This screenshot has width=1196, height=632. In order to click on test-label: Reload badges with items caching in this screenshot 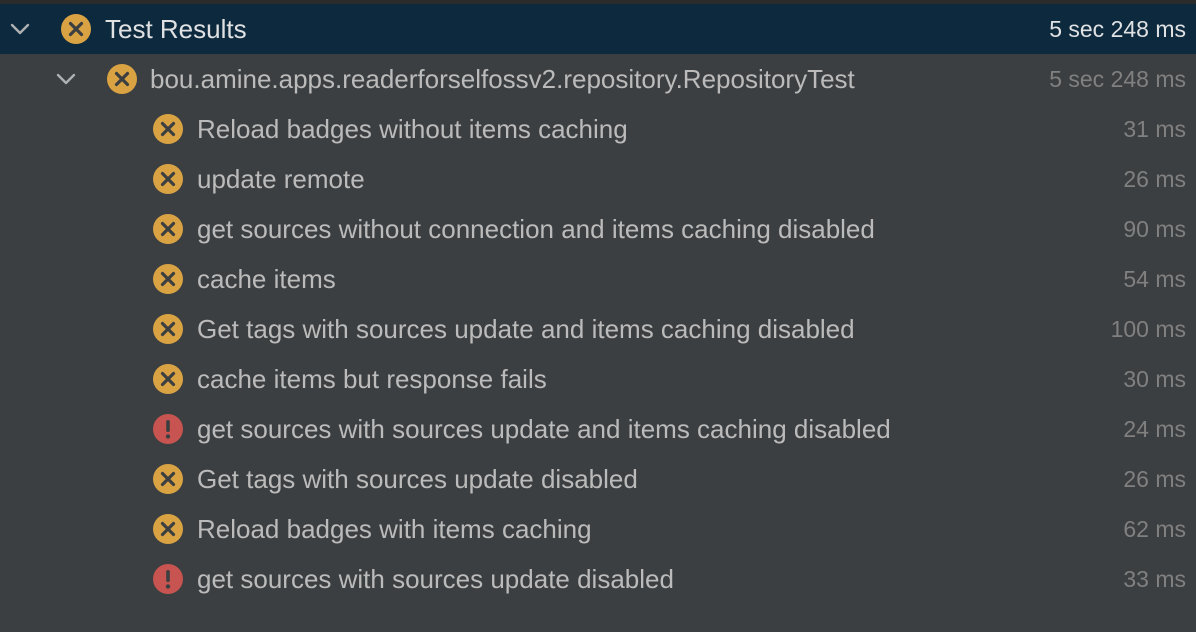, I will do `click(394, 529)`.